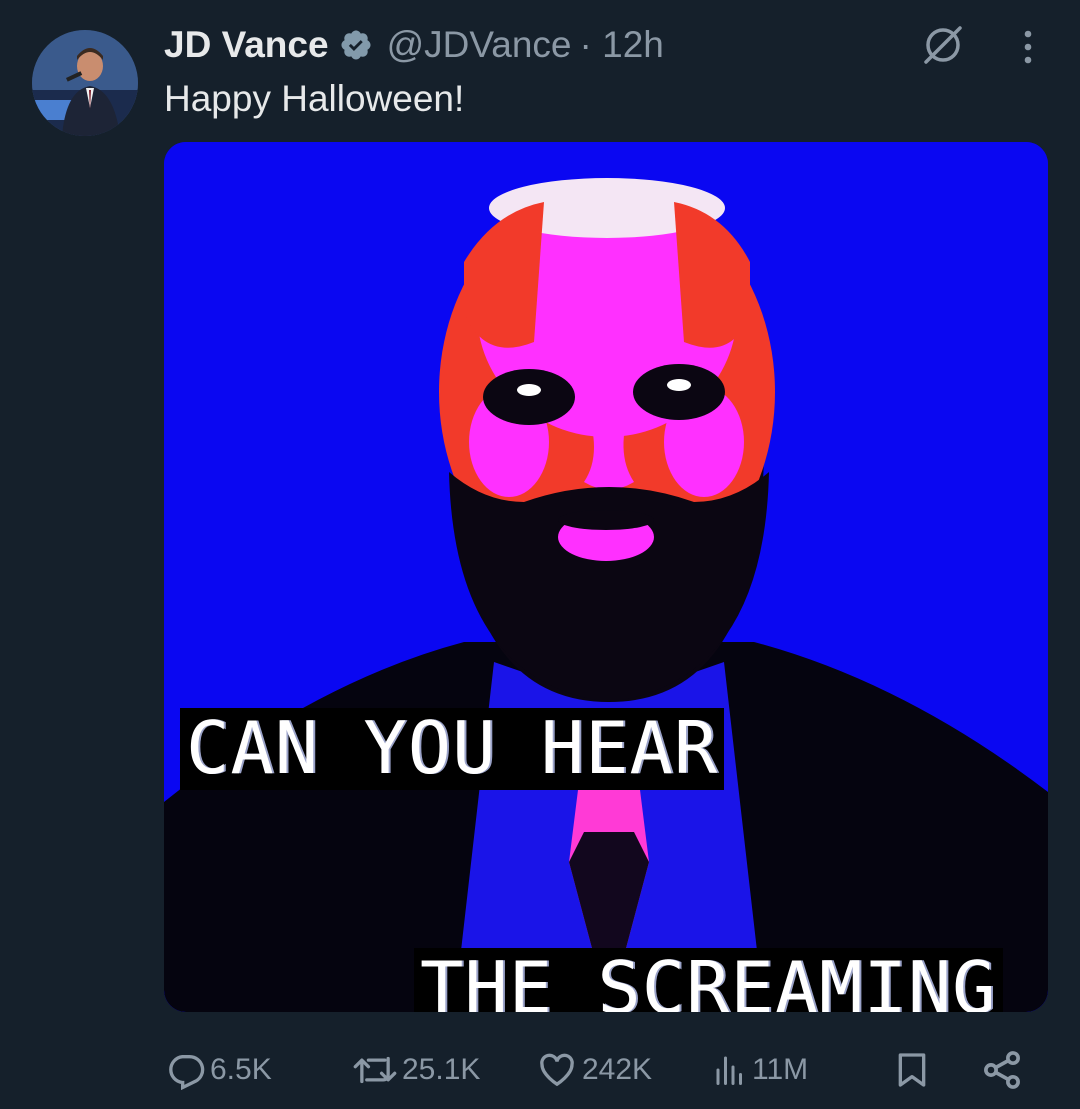 Image resolution: width=1080 pixels, height=1109 pixels. I want to click on bookmark-icon, so click(912, 1070).